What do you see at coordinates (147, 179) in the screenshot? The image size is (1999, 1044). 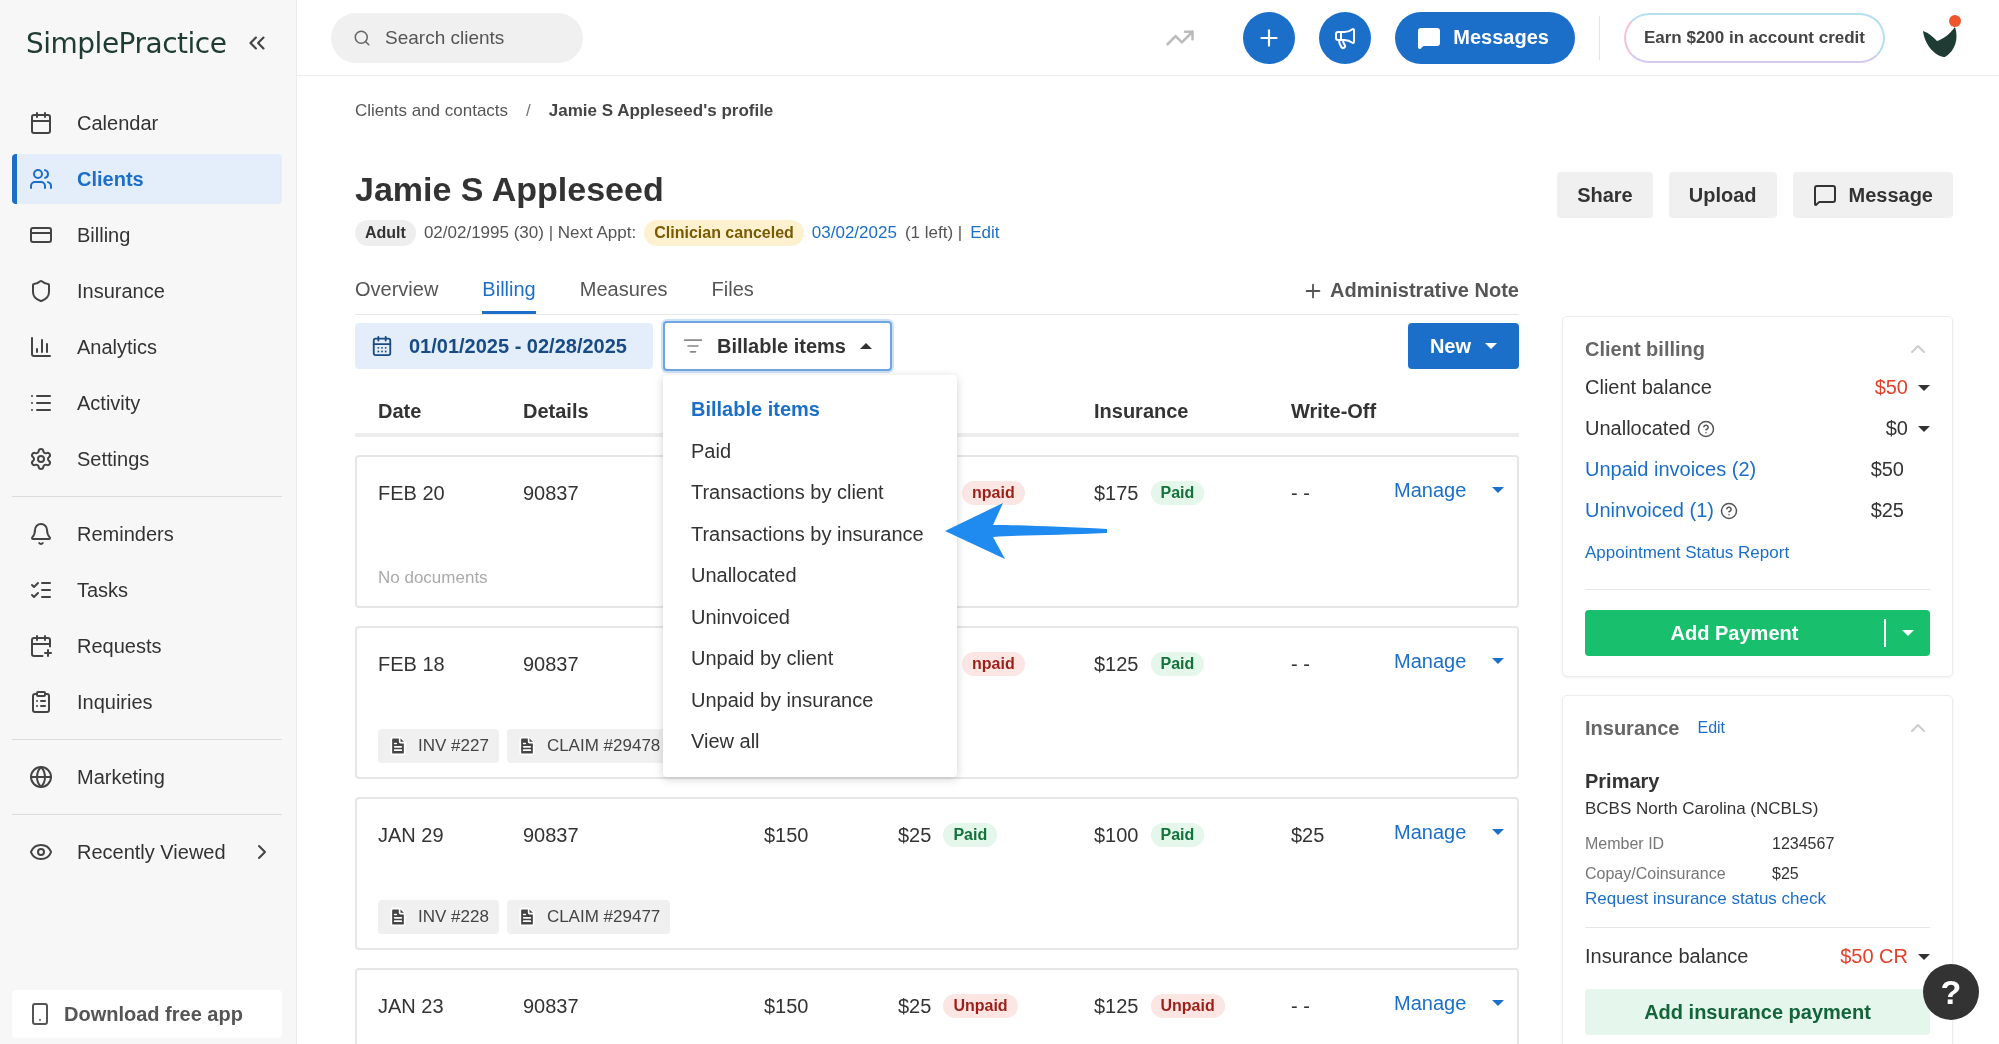 I see `nav-item: Clients` at bounding box center [147, 179].